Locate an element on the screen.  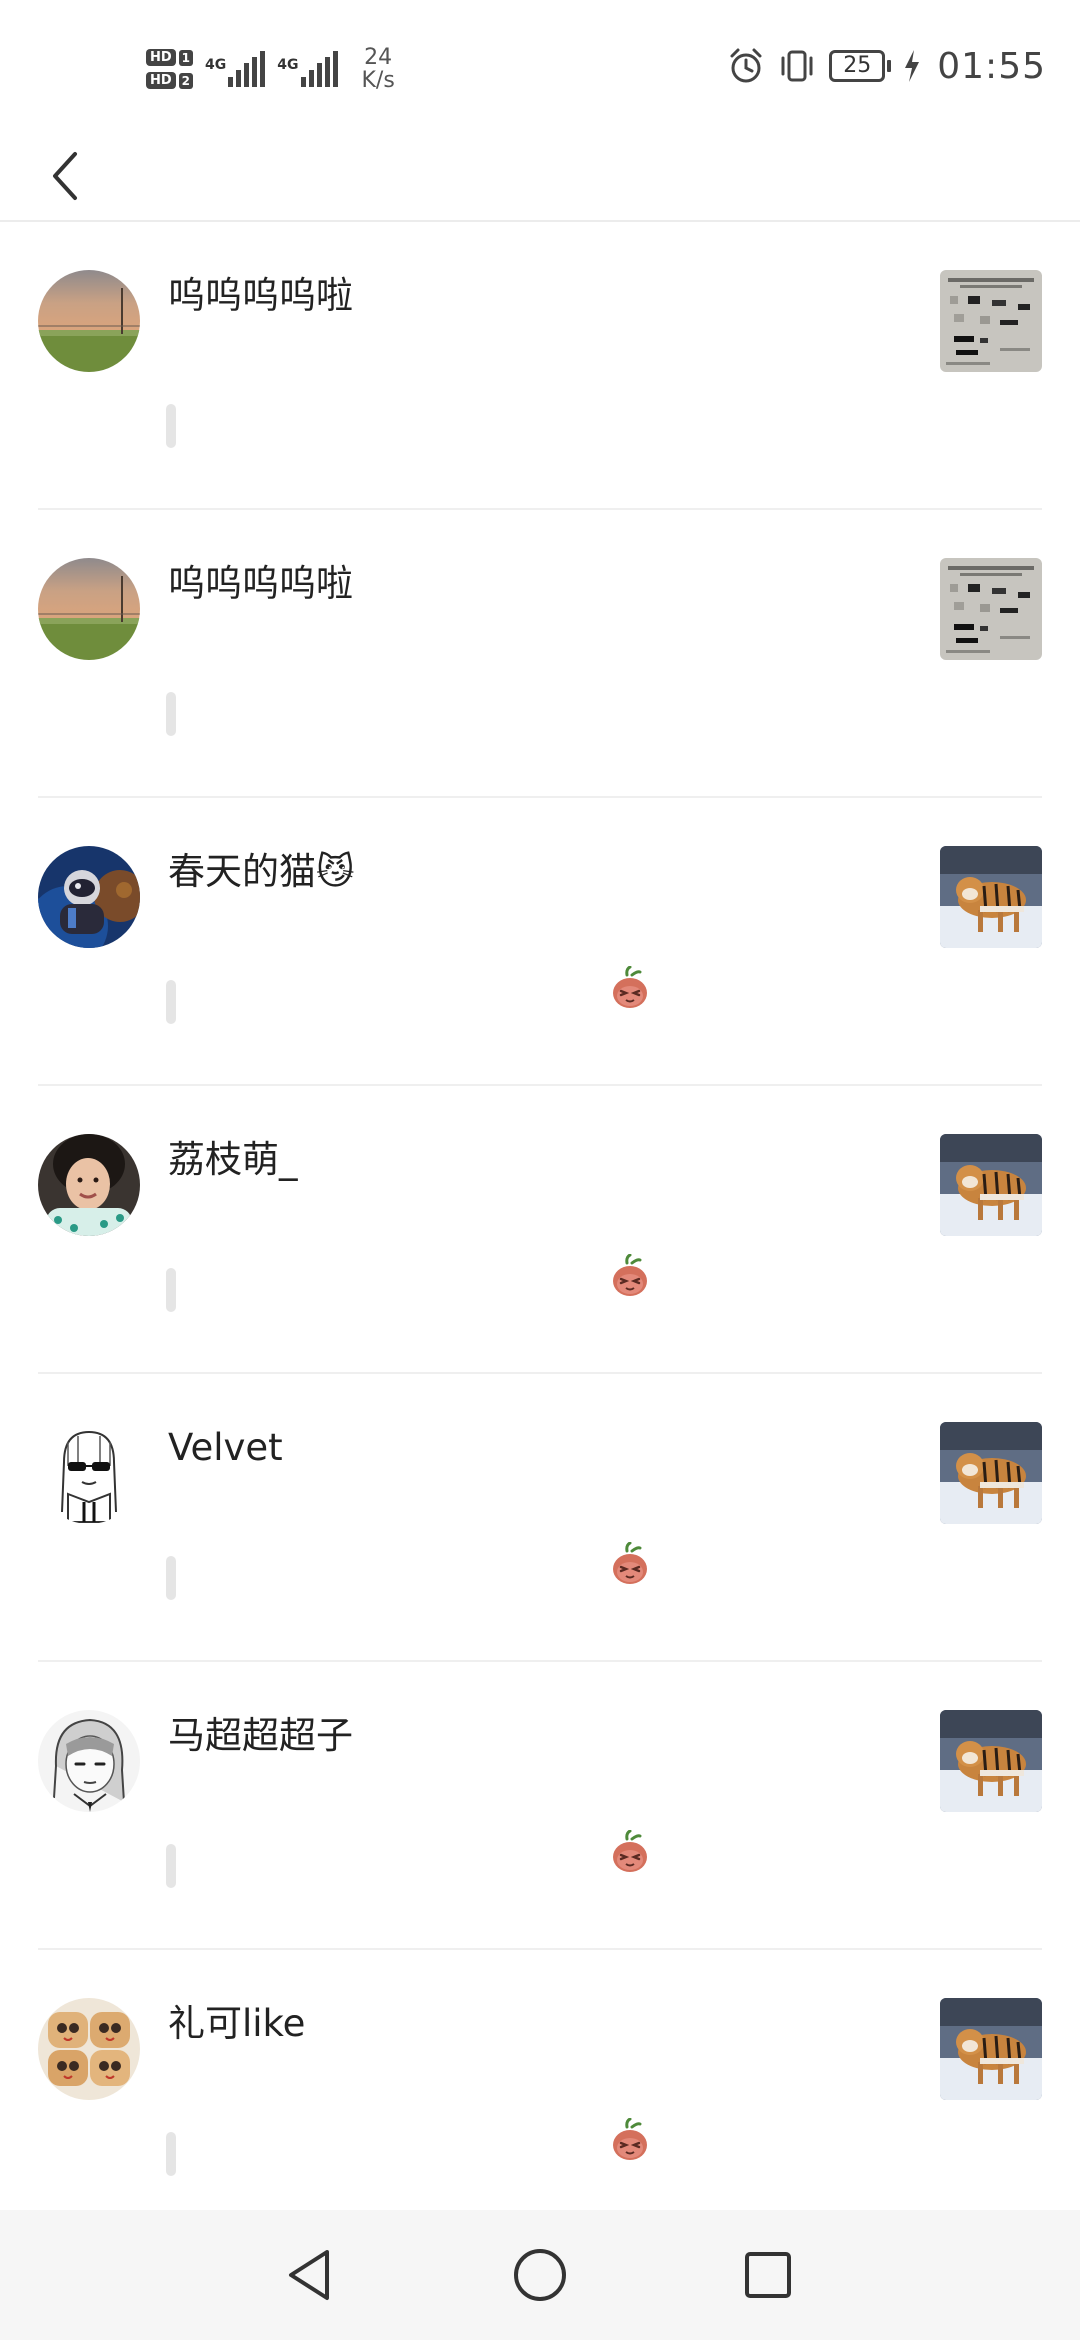
item-name: 春天的猫😼 is located at coordinates (261, 871).